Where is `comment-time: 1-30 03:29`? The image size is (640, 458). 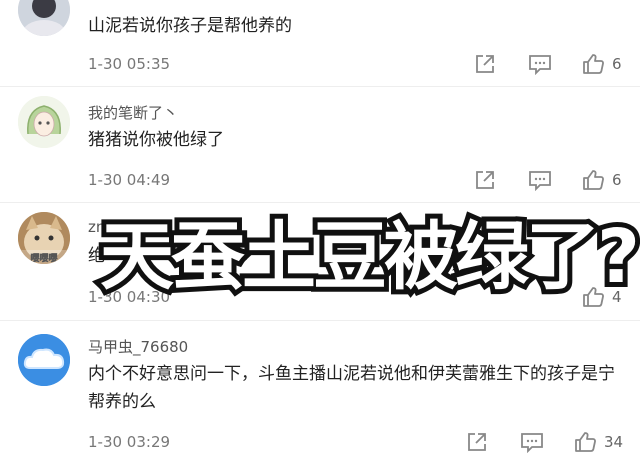
comment-time: 1-30 03:29 is located at coordinates (129, 442).